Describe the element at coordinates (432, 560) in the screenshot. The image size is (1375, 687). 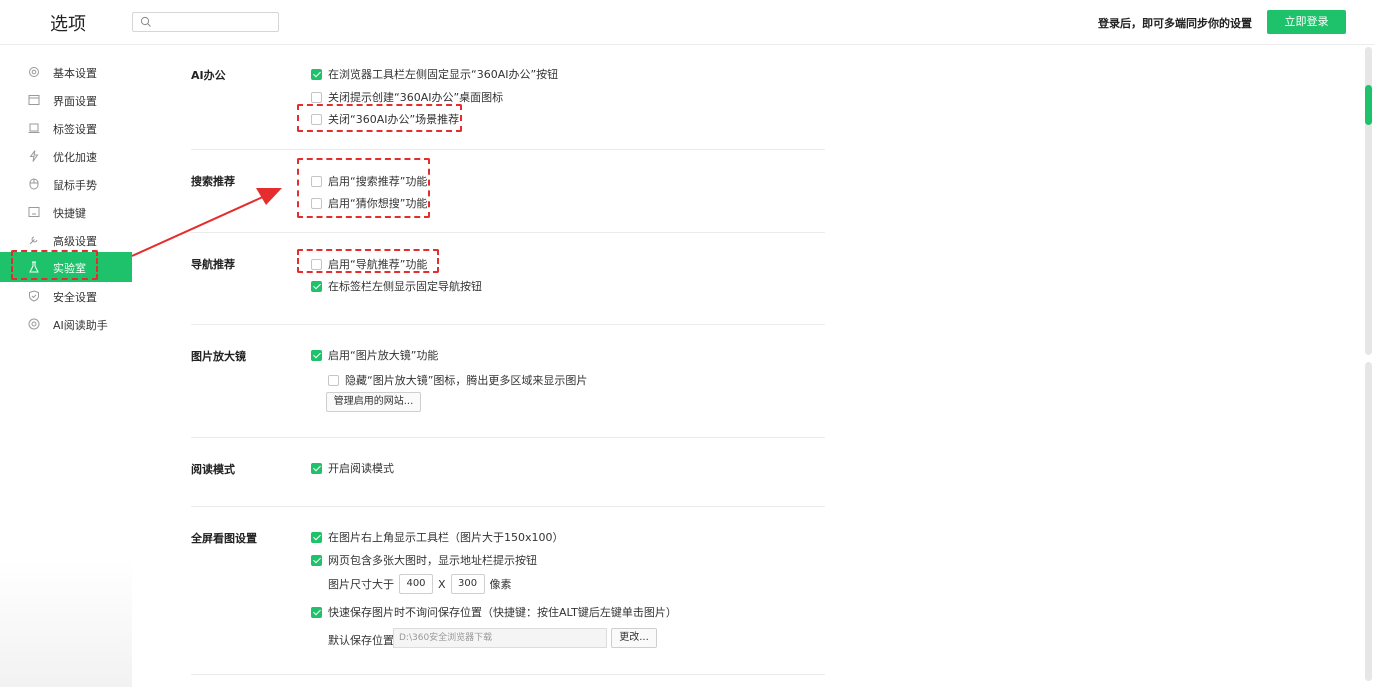
I see `option-label: 网页包含多张大图时，显示地址栏提示按钮` at that location.